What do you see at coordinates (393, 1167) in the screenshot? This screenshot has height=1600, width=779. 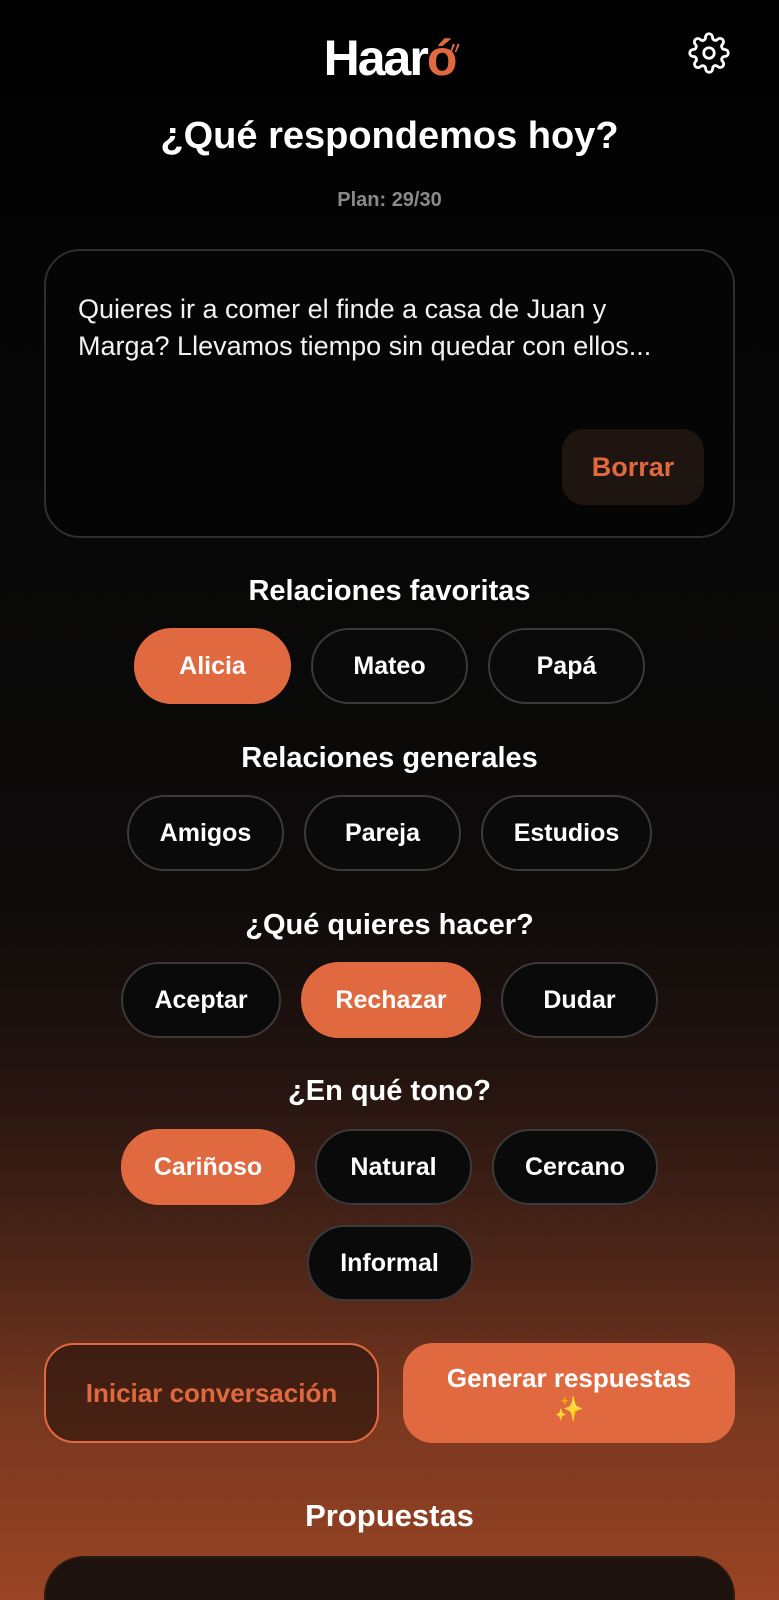 I see `chip-natural: Natural` at bounding box center [393, 1167].